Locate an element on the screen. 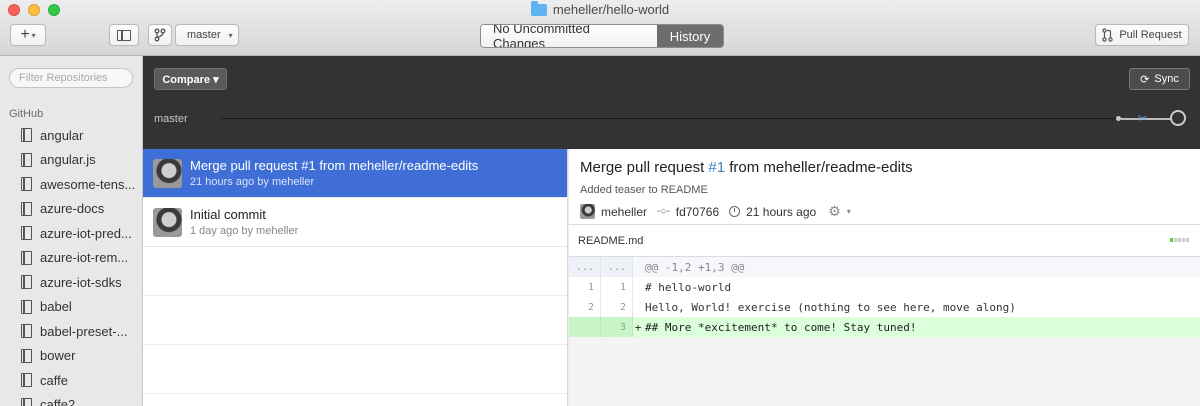 The image size is (1200, 406). sync-label: Sync is located at coordinates (1166, 79).